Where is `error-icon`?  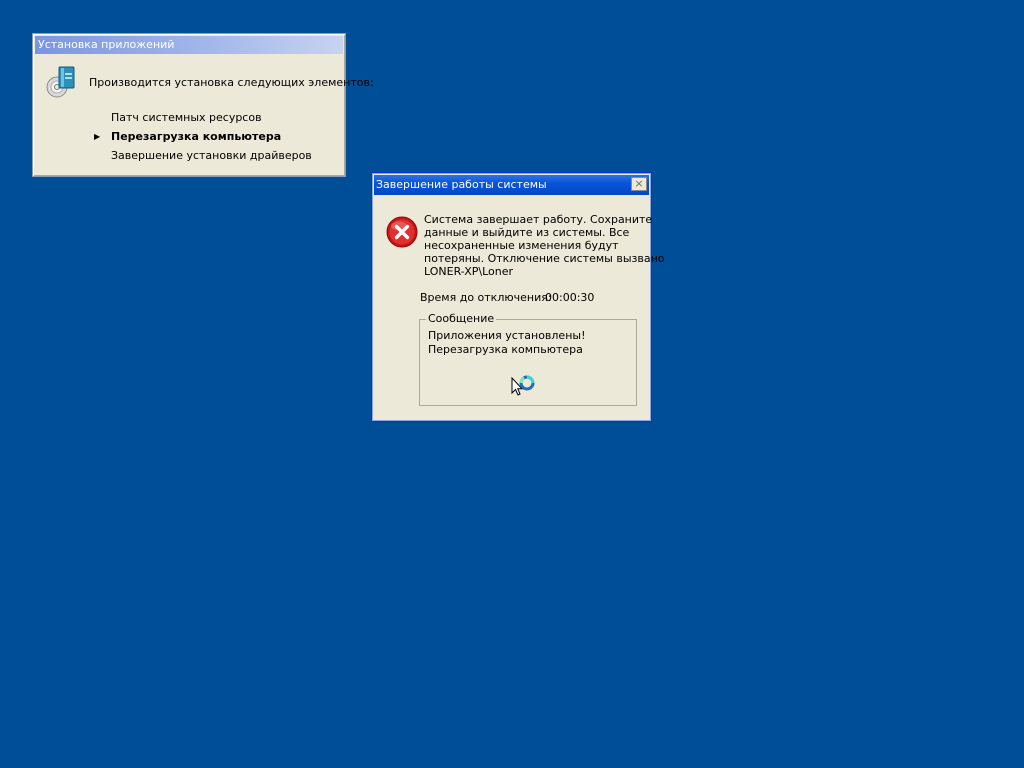 error-icon is located at coordinates (402, 232).